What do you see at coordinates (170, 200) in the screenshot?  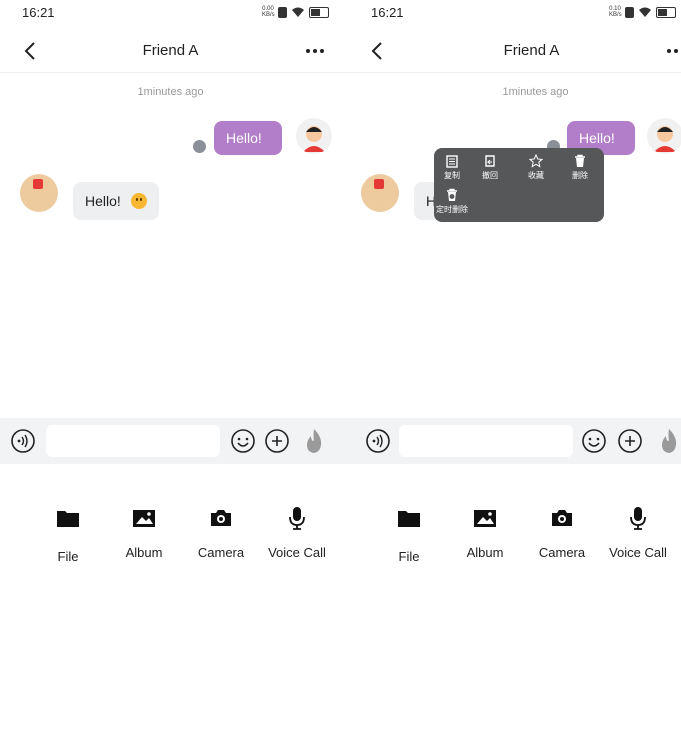 I see `incoming-message-row: Hello!` at bounding box center [170, 200].